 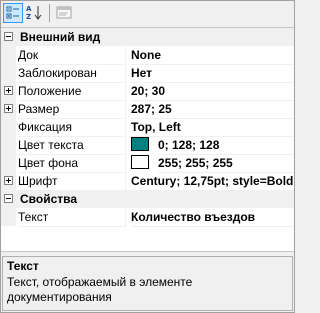 What do you see at coordinates (28, 17) in the screenshot?
I see `svg-text: Z` at bounding box center [28, 17].